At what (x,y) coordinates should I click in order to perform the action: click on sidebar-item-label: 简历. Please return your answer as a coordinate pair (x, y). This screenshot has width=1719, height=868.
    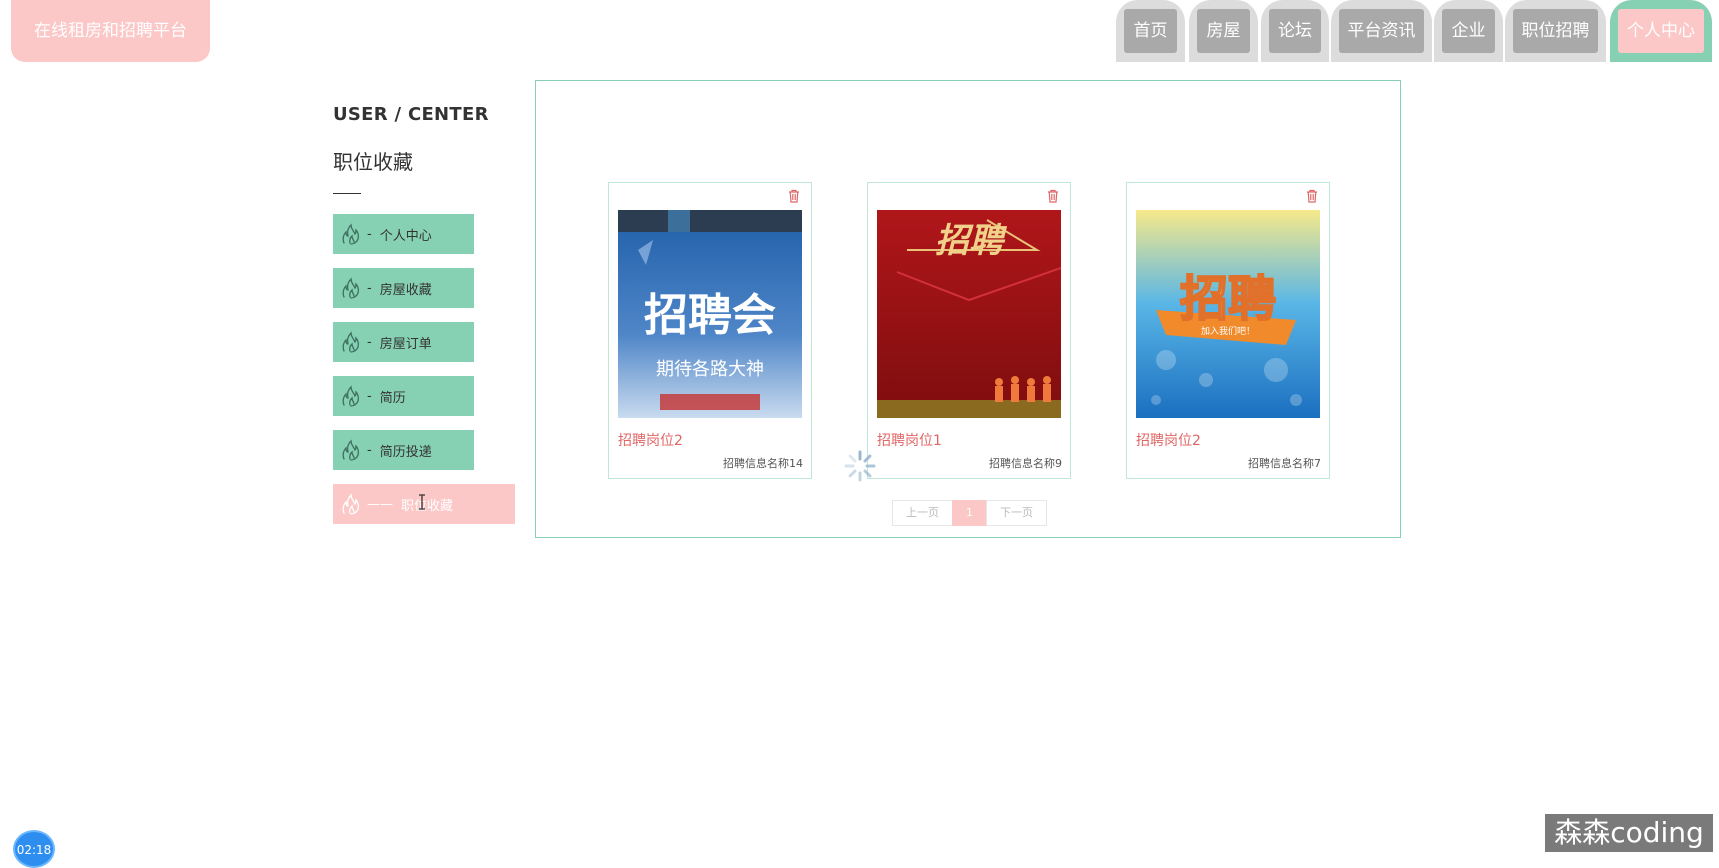
    Looking at the image, I should click on (392, 398).